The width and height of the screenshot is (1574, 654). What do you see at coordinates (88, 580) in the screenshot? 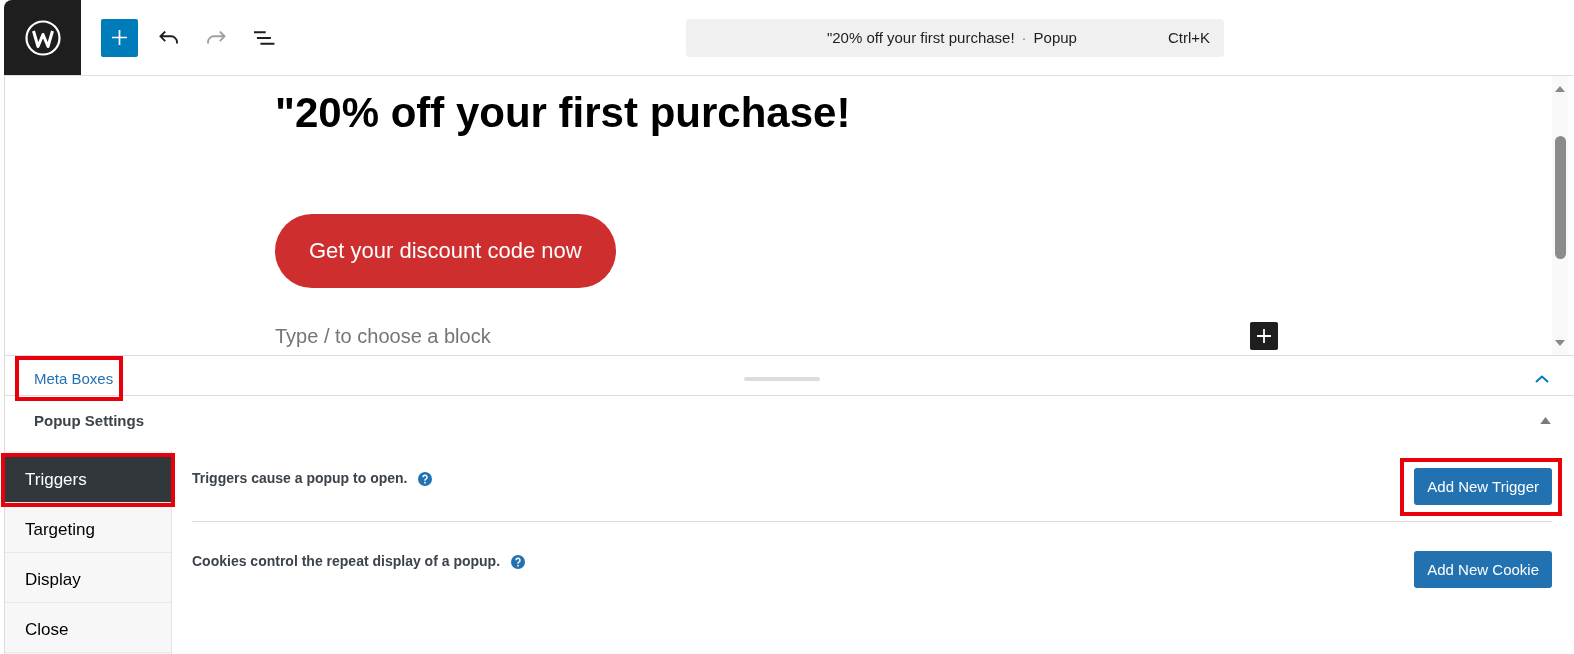
I see `tab: Display` at bounding box center [88, 580].